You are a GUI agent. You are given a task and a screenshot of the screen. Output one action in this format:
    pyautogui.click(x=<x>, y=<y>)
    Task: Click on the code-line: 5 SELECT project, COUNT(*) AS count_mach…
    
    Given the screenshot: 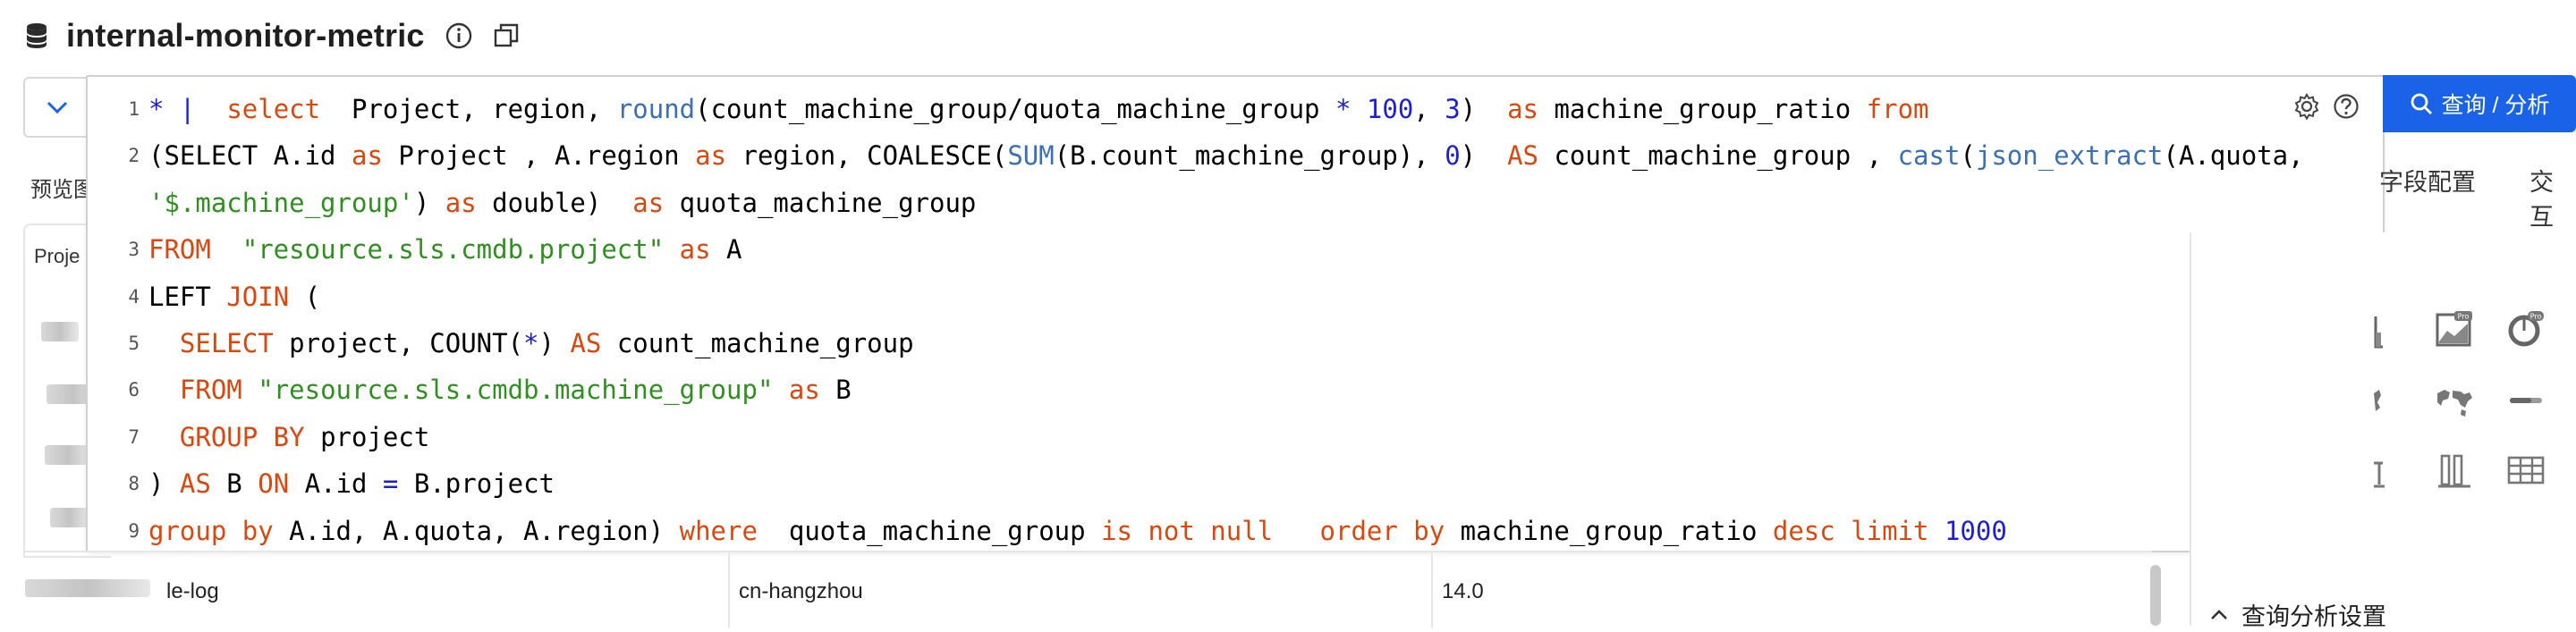 What is the action you would take?
    pyautogui.click(x=1235, y=347)
    